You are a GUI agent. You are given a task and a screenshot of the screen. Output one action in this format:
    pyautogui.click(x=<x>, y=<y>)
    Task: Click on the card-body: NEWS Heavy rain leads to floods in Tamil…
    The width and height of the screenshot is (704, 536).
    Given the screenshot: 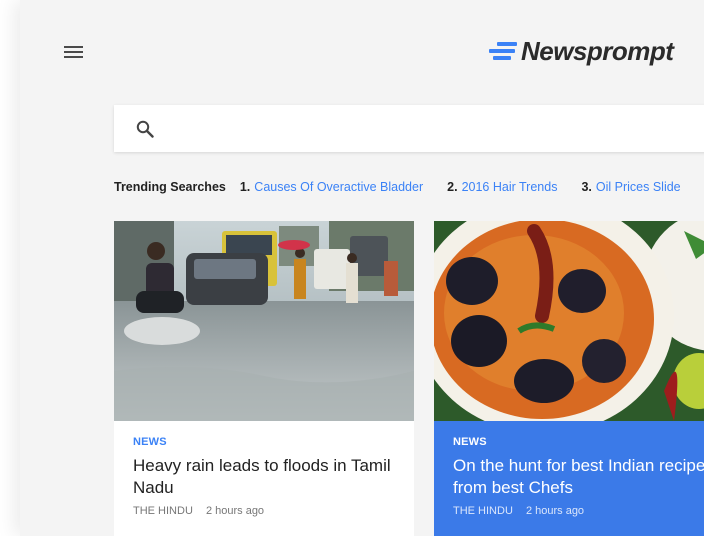 What is the action you would take?
    pyautogui.click(x=264, y=469)
    